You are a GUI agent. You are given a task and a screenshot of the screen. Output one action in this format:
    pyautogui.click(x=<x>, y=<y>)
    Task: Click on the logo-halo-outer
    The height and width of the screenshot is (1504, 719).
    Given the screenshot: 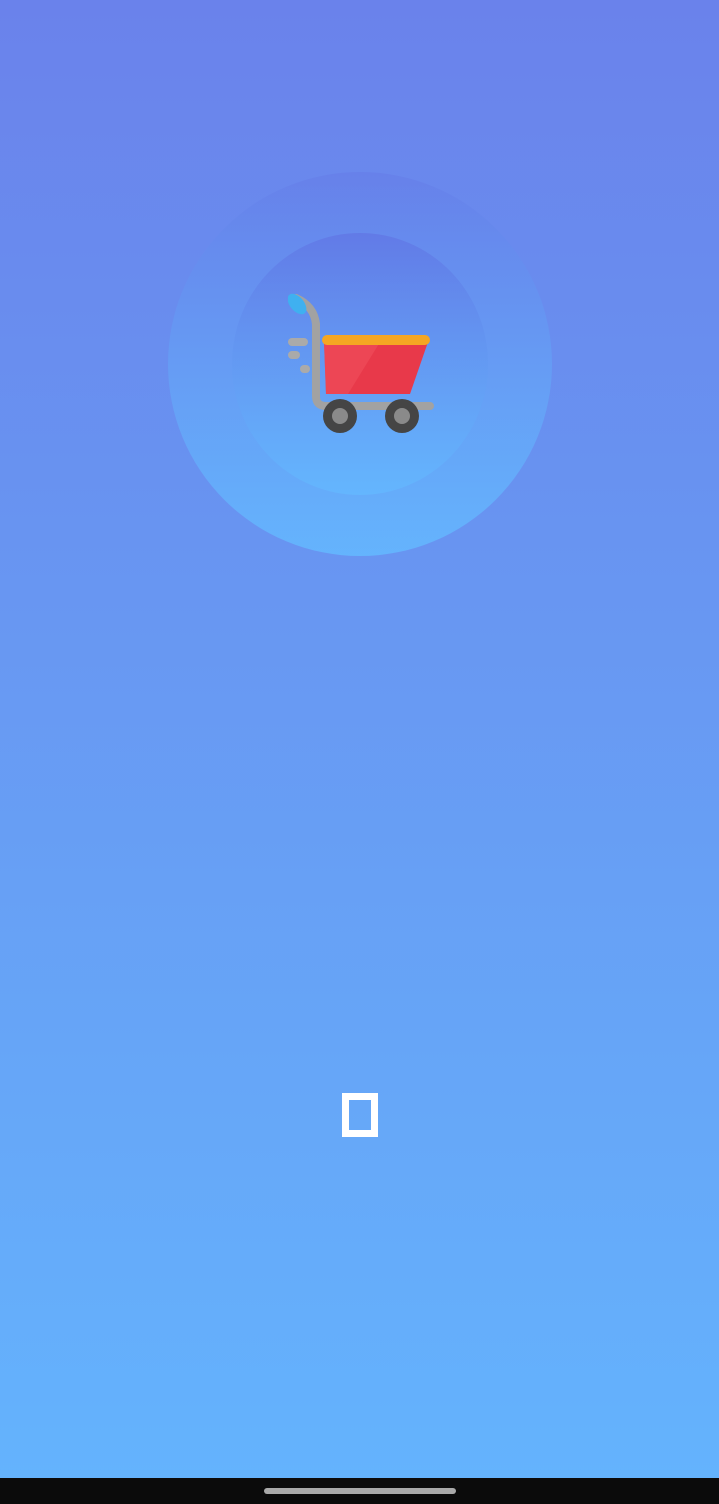 What is the action you would take?
    pyautogui.click(x=360, y=364)
    